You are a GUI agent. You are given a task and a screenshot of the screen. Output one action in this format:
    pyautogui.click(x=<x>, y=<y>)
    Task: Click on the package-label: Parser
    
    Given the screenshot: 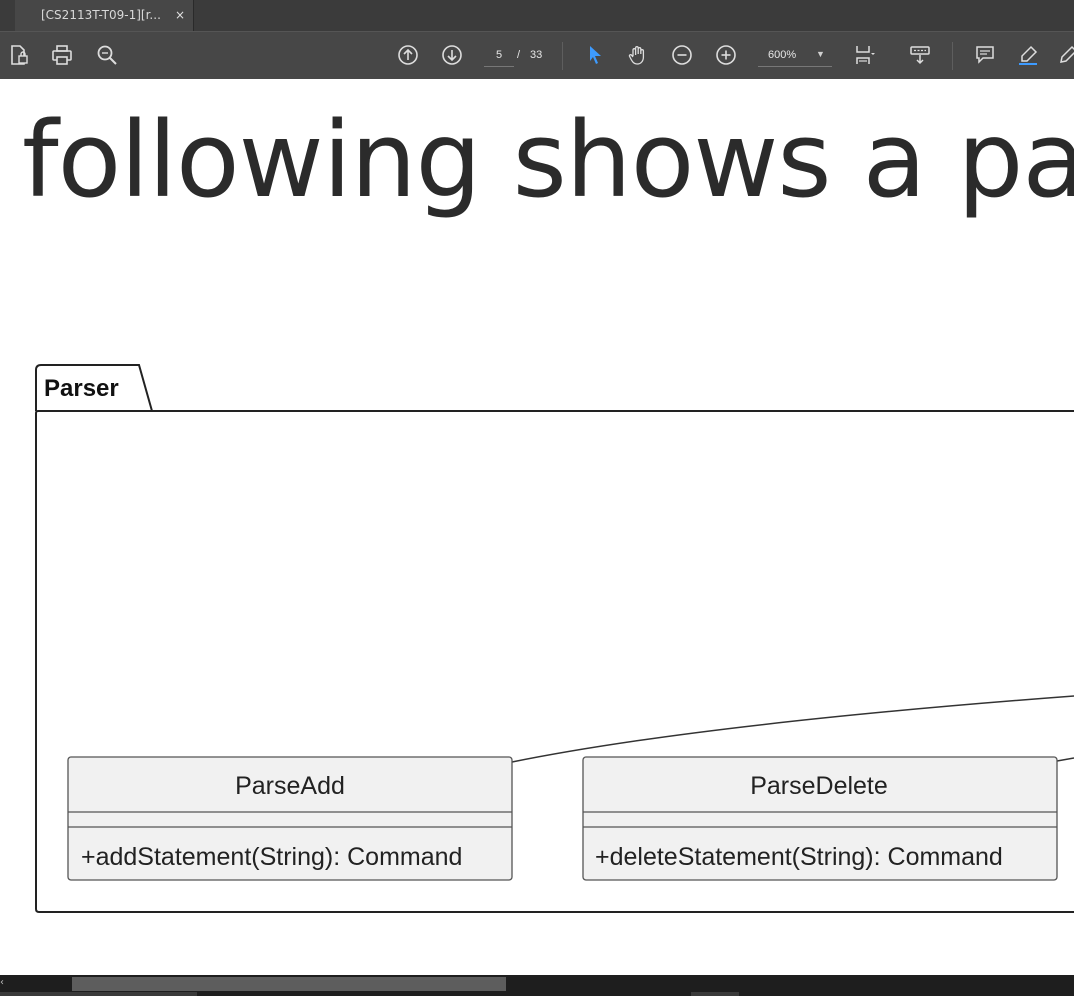 What is the action you would take?
    pyautogui.click(x=81, y=388)
    